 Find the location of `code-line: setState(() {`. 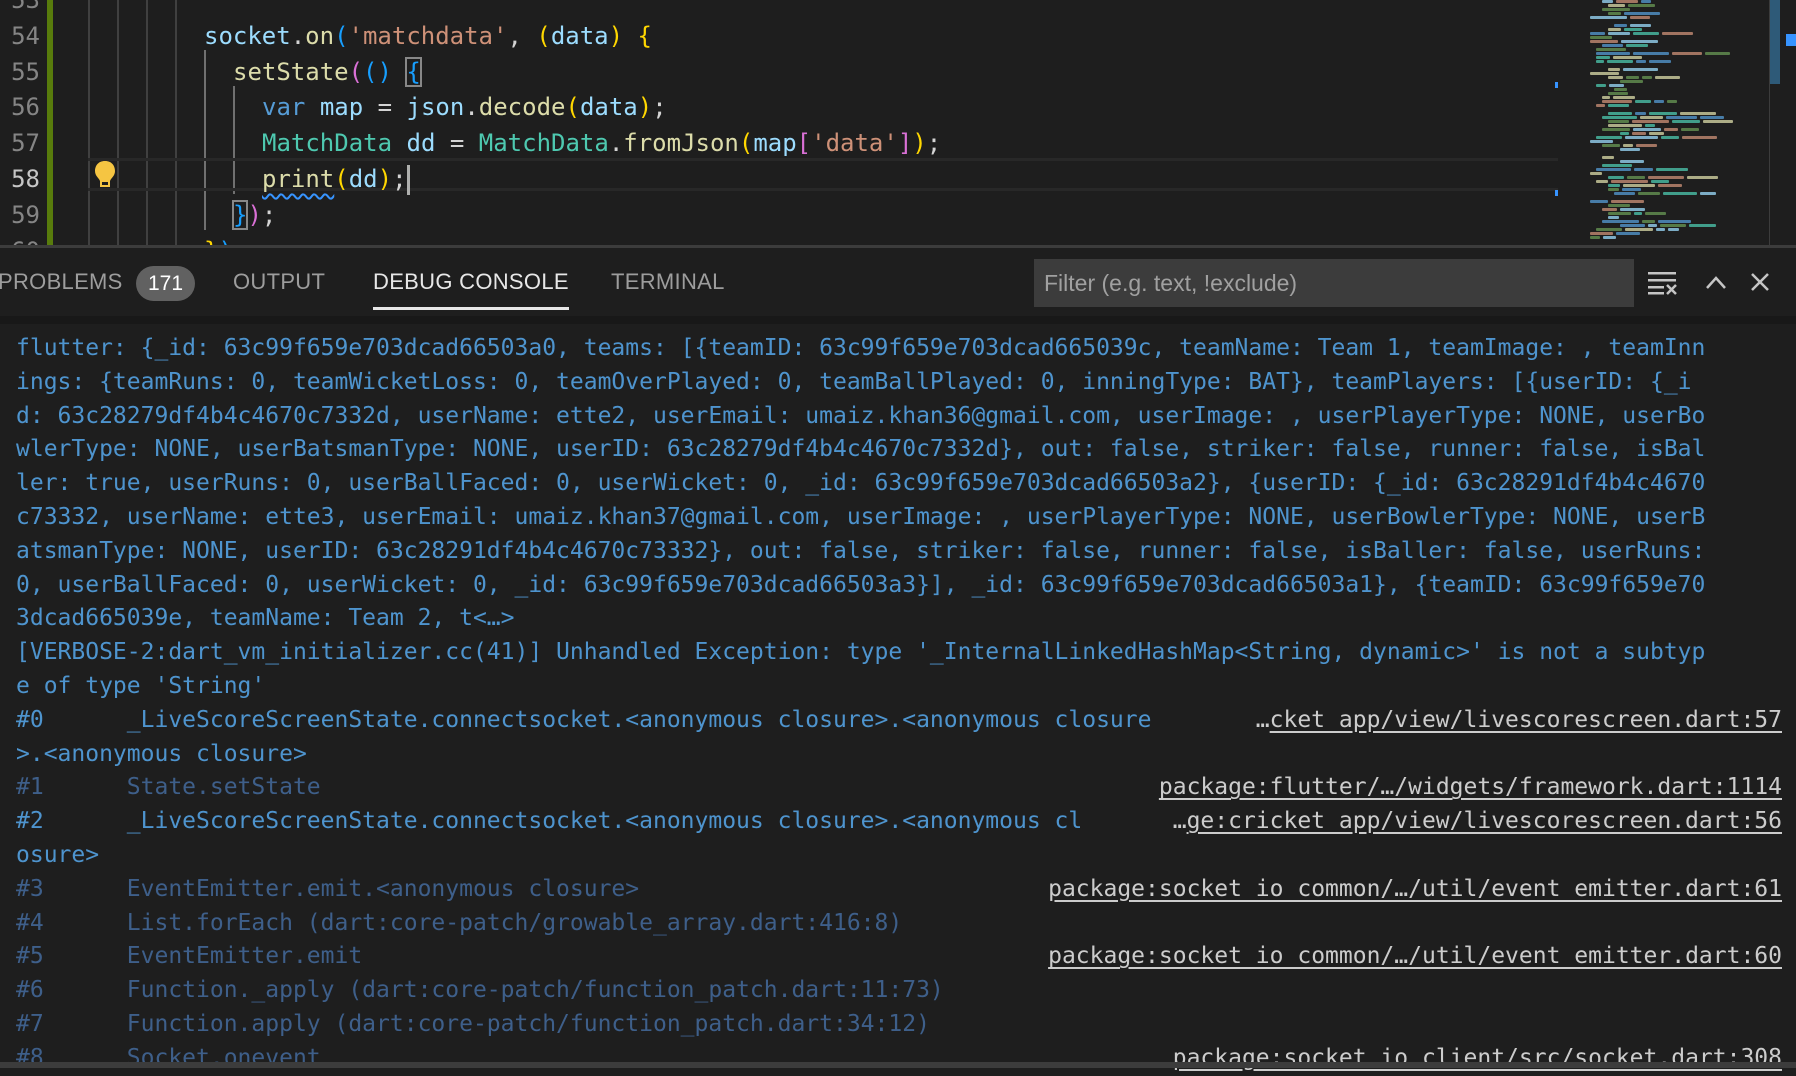

code-line: setState(() { is located at coordinates (327, 72).